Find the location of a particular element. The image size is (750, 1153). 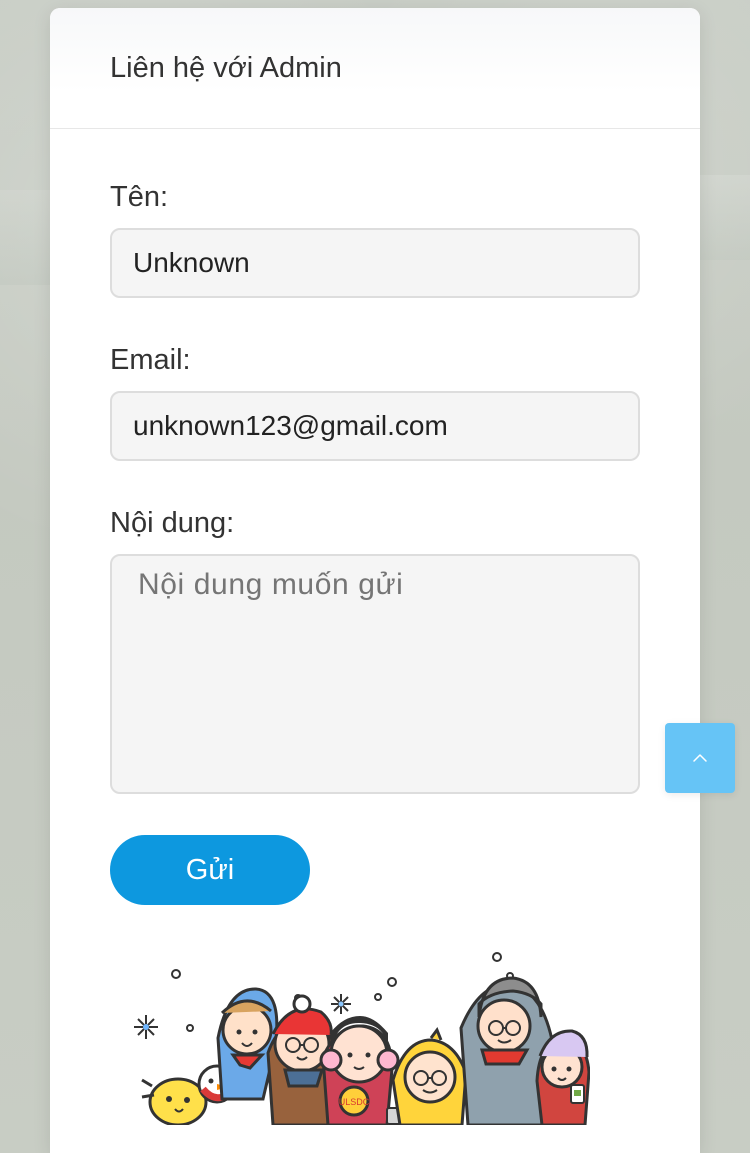

email-input is located at coordinates (375, 426).